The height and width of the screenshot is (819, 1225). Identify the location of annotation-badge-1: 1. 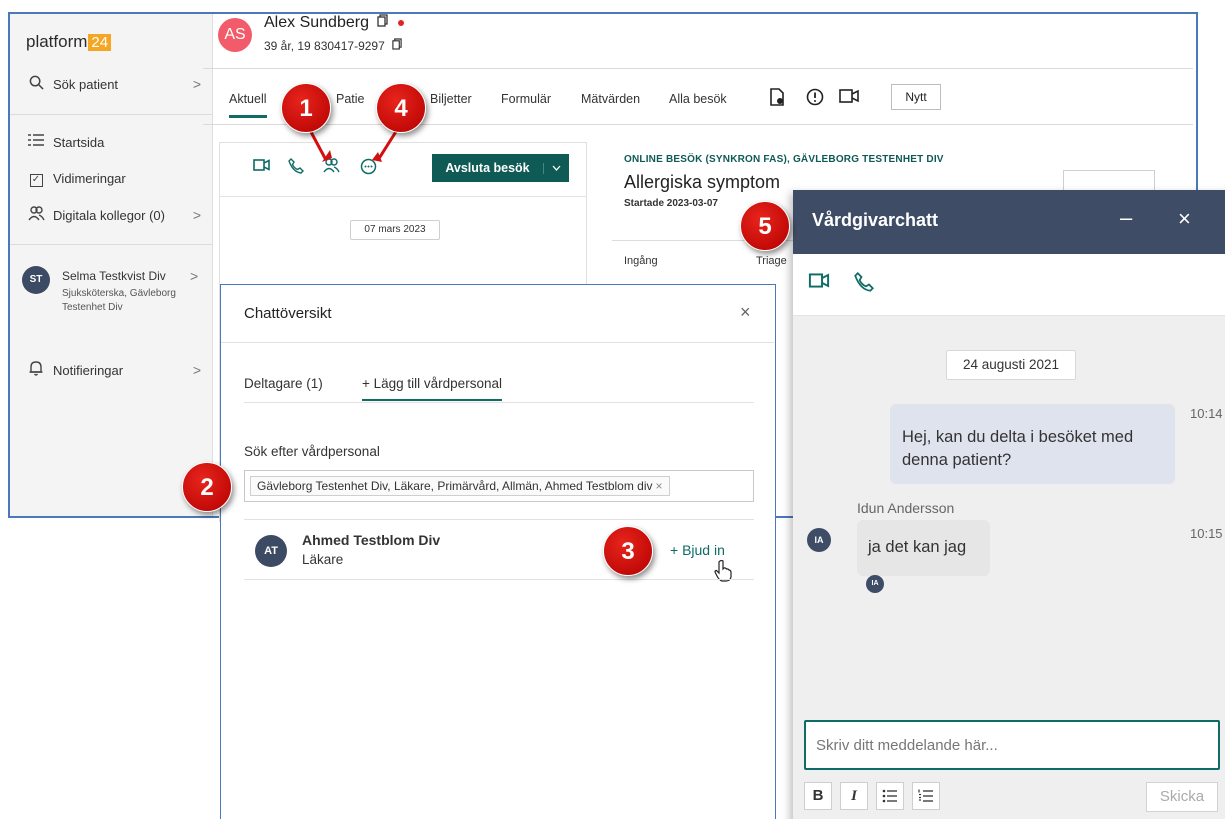
(306, 108).